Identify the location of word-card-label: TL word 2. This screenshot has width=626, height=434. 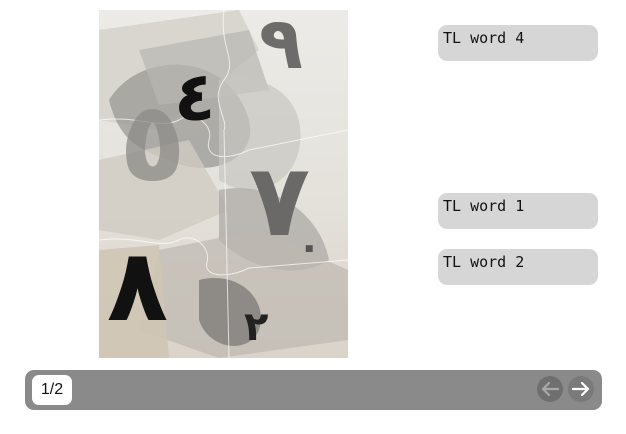
(484, 262).